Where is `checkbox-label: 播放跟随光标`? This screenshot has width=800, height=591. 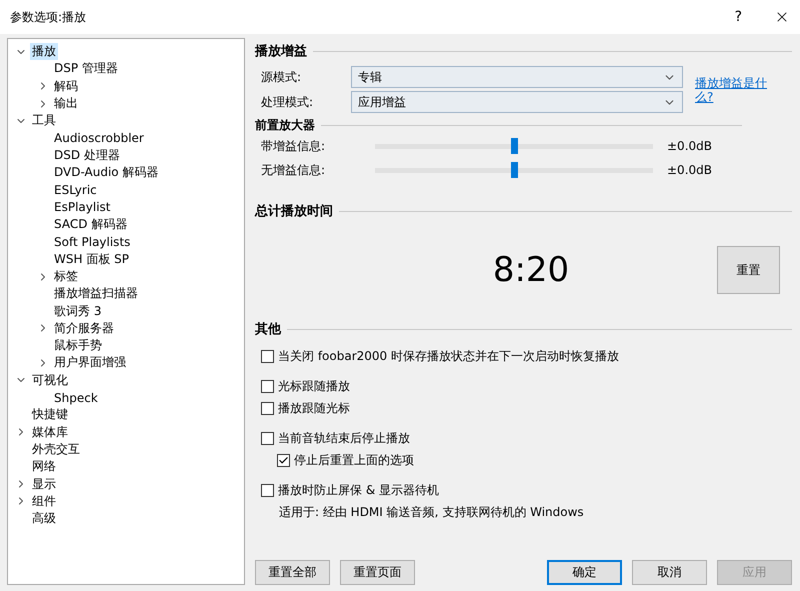 checkbox-label: 播放跟随光标 is located at coordinates (314, 408).